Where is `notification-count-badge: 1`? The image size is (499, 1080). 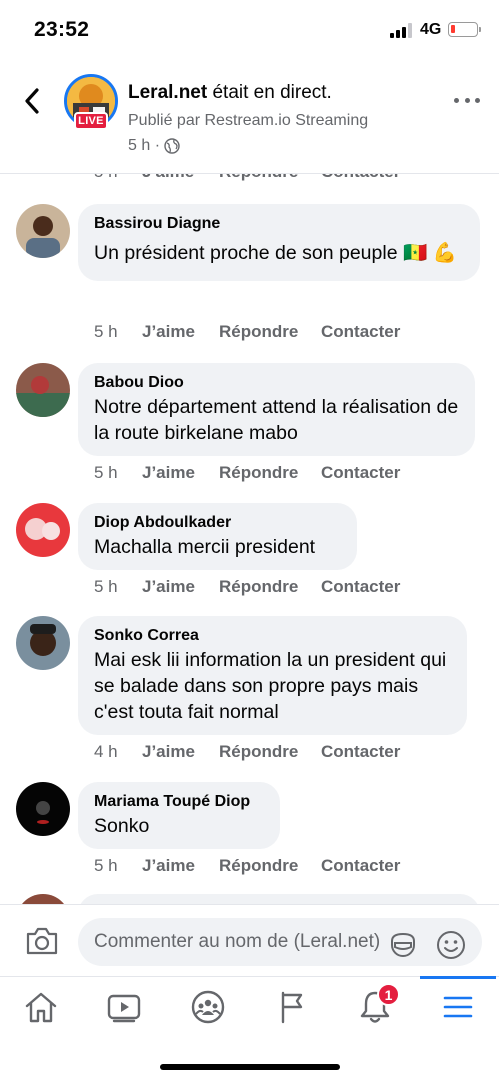 notification-count-badge: 1 is located at coordinates (388, 994).